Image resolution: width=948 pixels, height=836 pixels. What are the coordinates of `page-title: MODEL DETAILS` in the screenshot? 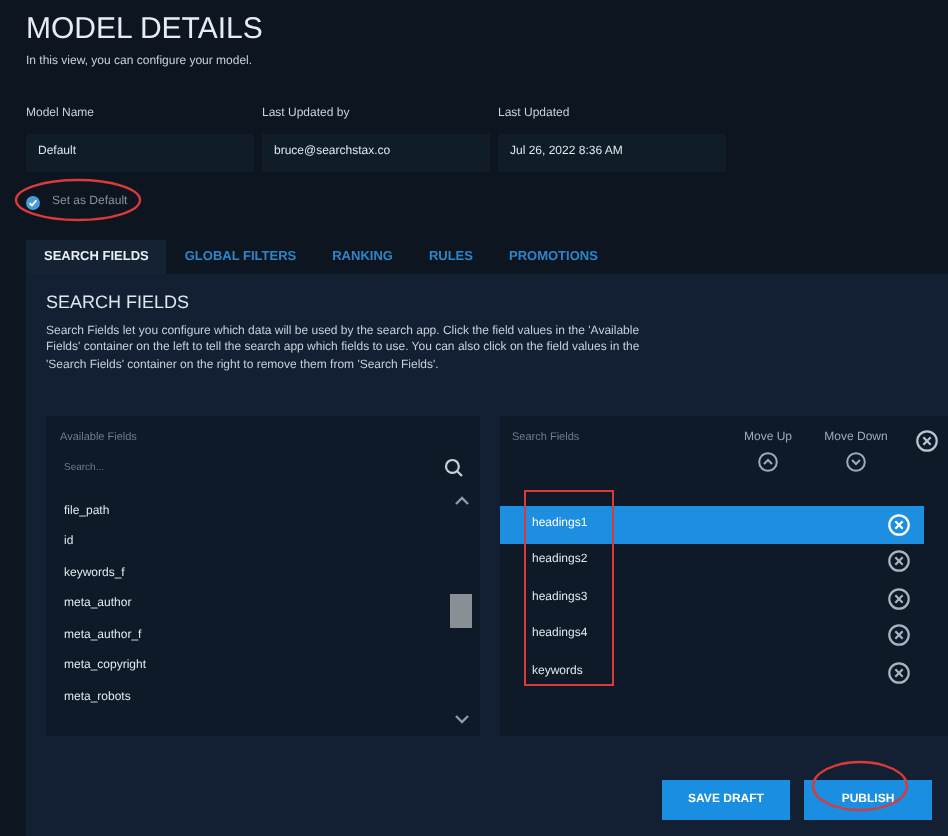 It's located at (145, 30).